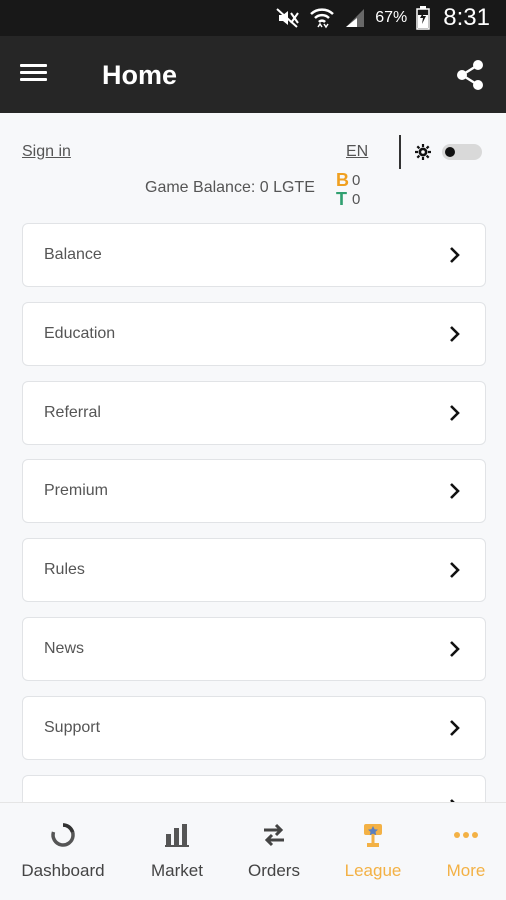 This screenshot has height=900, width=506. Describe the element at coordinates (373, 835) in the screenshot. I see `trophy-icon` at that location.